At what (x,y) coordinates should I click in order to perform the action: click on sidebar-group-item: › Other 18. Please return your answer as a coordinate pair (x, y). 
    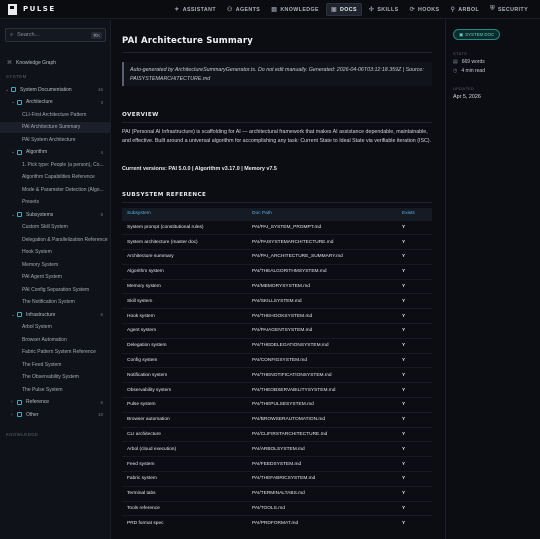
    Looking at the image, I should click on (55, 414).